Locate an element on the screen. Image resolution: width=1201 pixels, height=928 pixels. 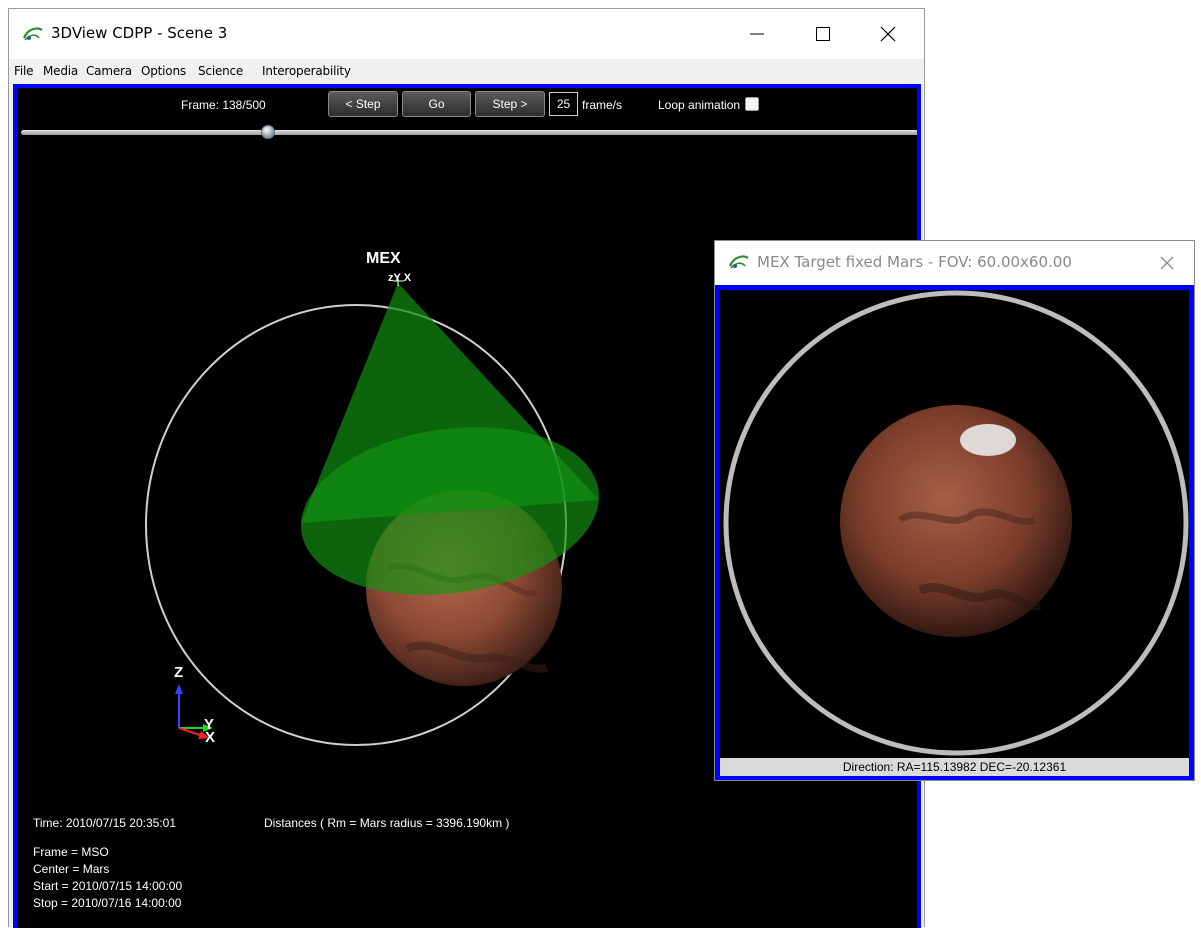
fov-app-logo-icon is located at coordinates (738, 262).